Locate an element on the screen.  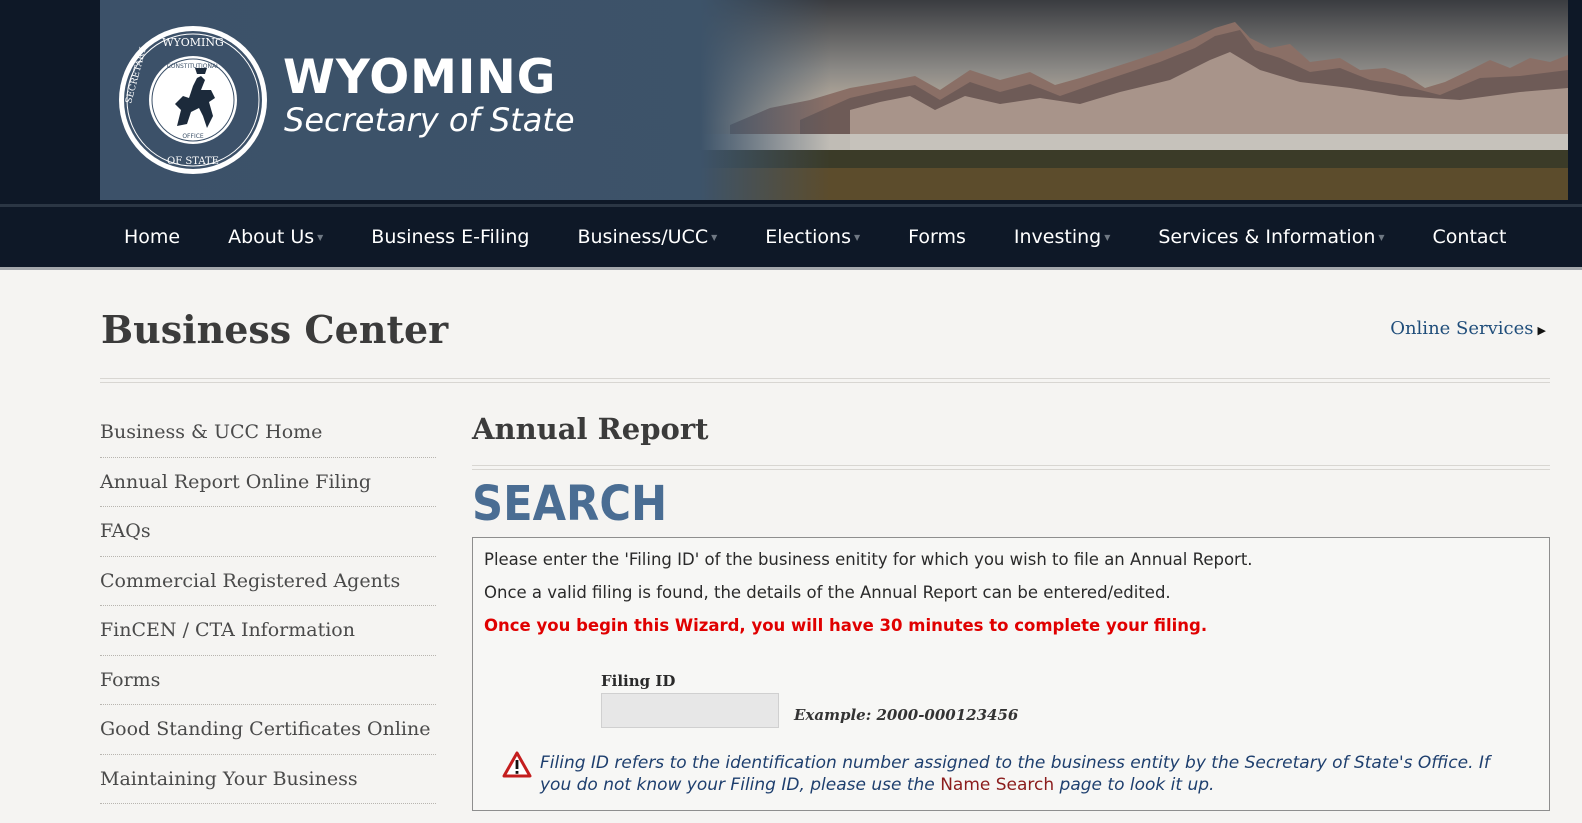
sidebar-item-commercial-registered-agents: Commercial Registered Agents is located at coordinates (268, 581).